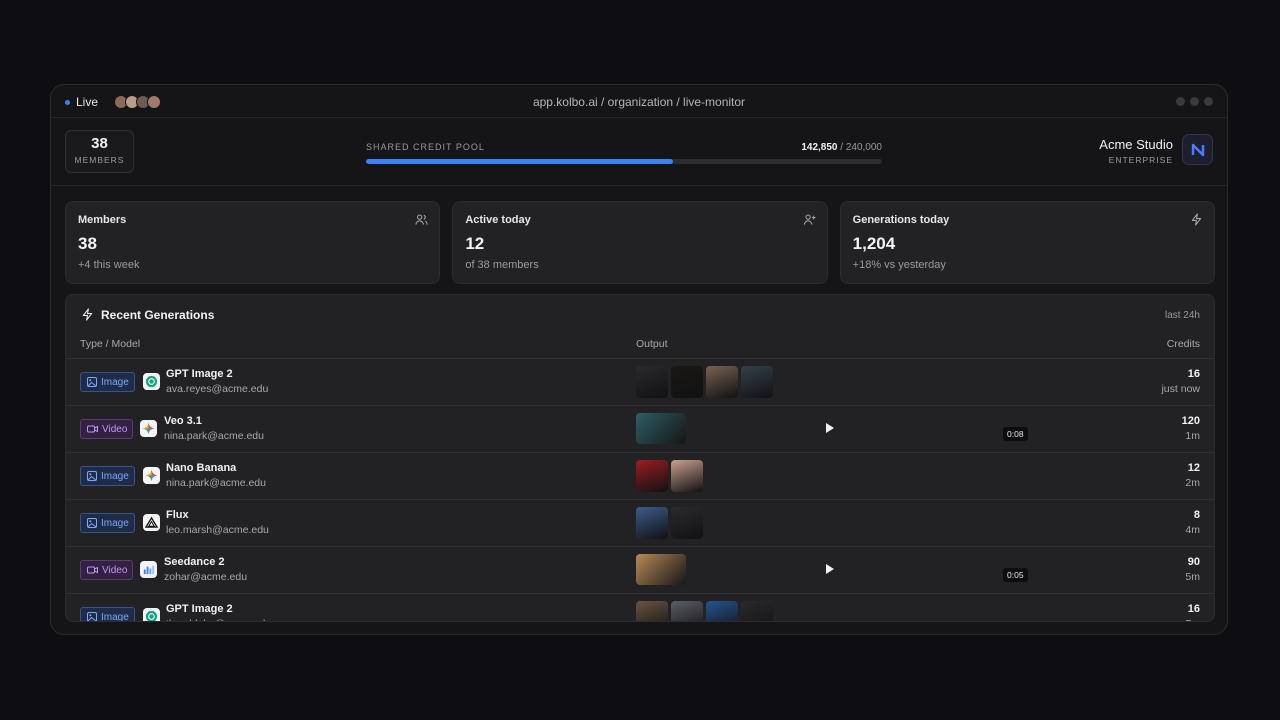 This screenshot has width=1280, height=720. I want to click on model-name: Veo 3.1, so click(183, 421).